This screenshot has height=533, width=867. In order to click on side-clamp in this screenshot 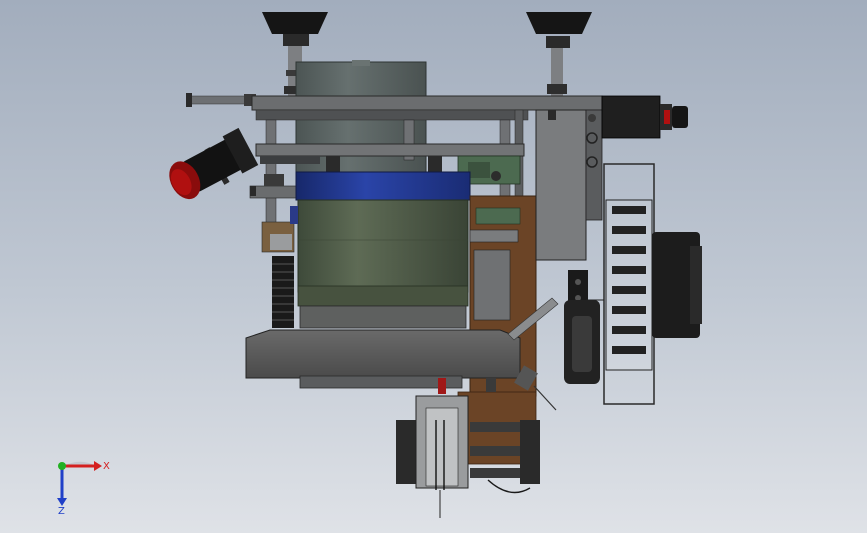, I will do `click(584, 327)`.